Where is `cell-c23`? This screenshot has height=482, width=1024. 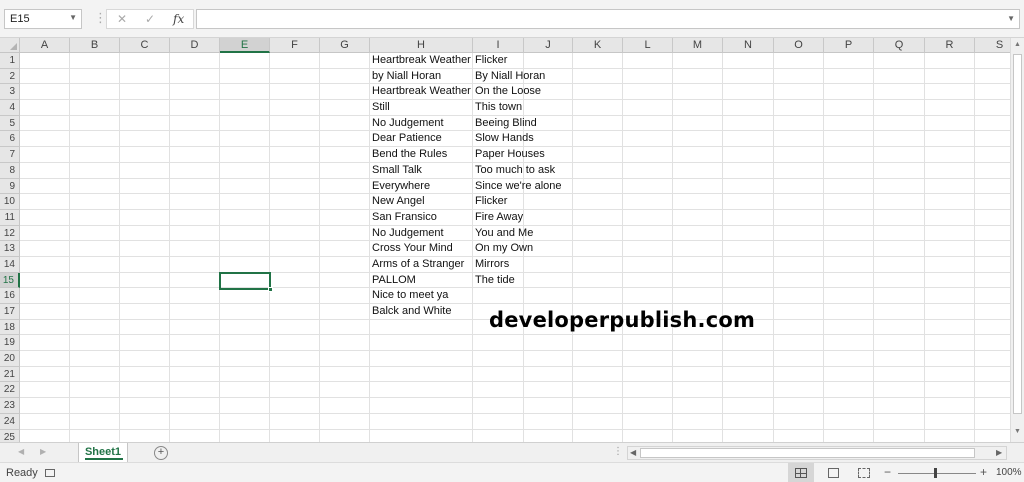 cell-c23 is located at coordinates (145, 406).